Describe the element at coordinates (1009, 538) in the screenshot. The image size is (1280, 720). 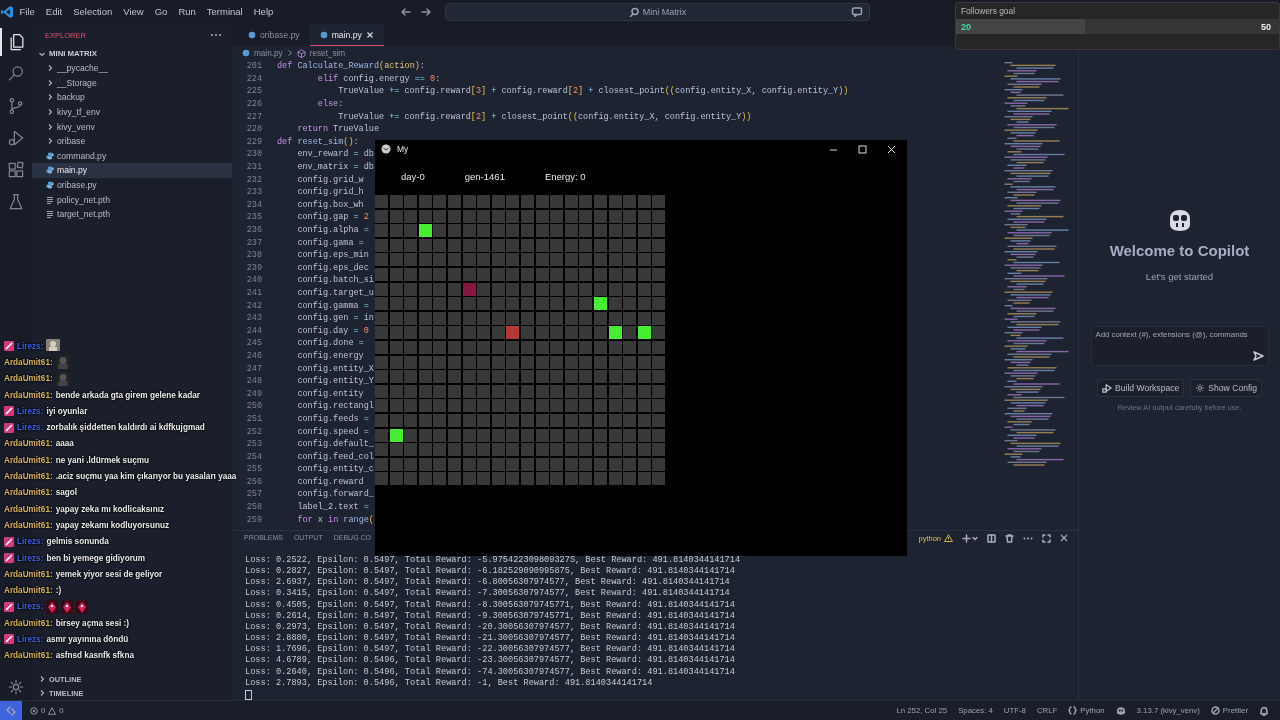
I see `trash-icon` at that location.